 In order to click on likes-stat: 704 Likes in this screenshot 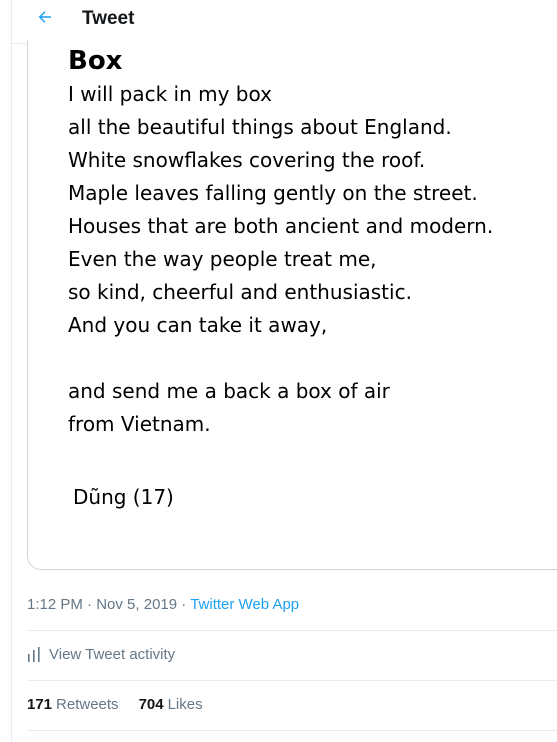, I will do `click(171, 704)`.